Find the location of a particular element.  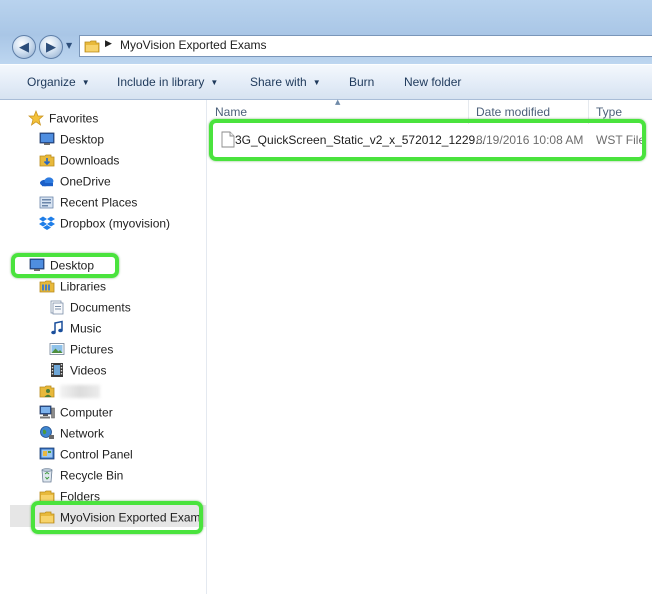

sidebar-item-libraries: Libraries is located at coordinates (72, 286).